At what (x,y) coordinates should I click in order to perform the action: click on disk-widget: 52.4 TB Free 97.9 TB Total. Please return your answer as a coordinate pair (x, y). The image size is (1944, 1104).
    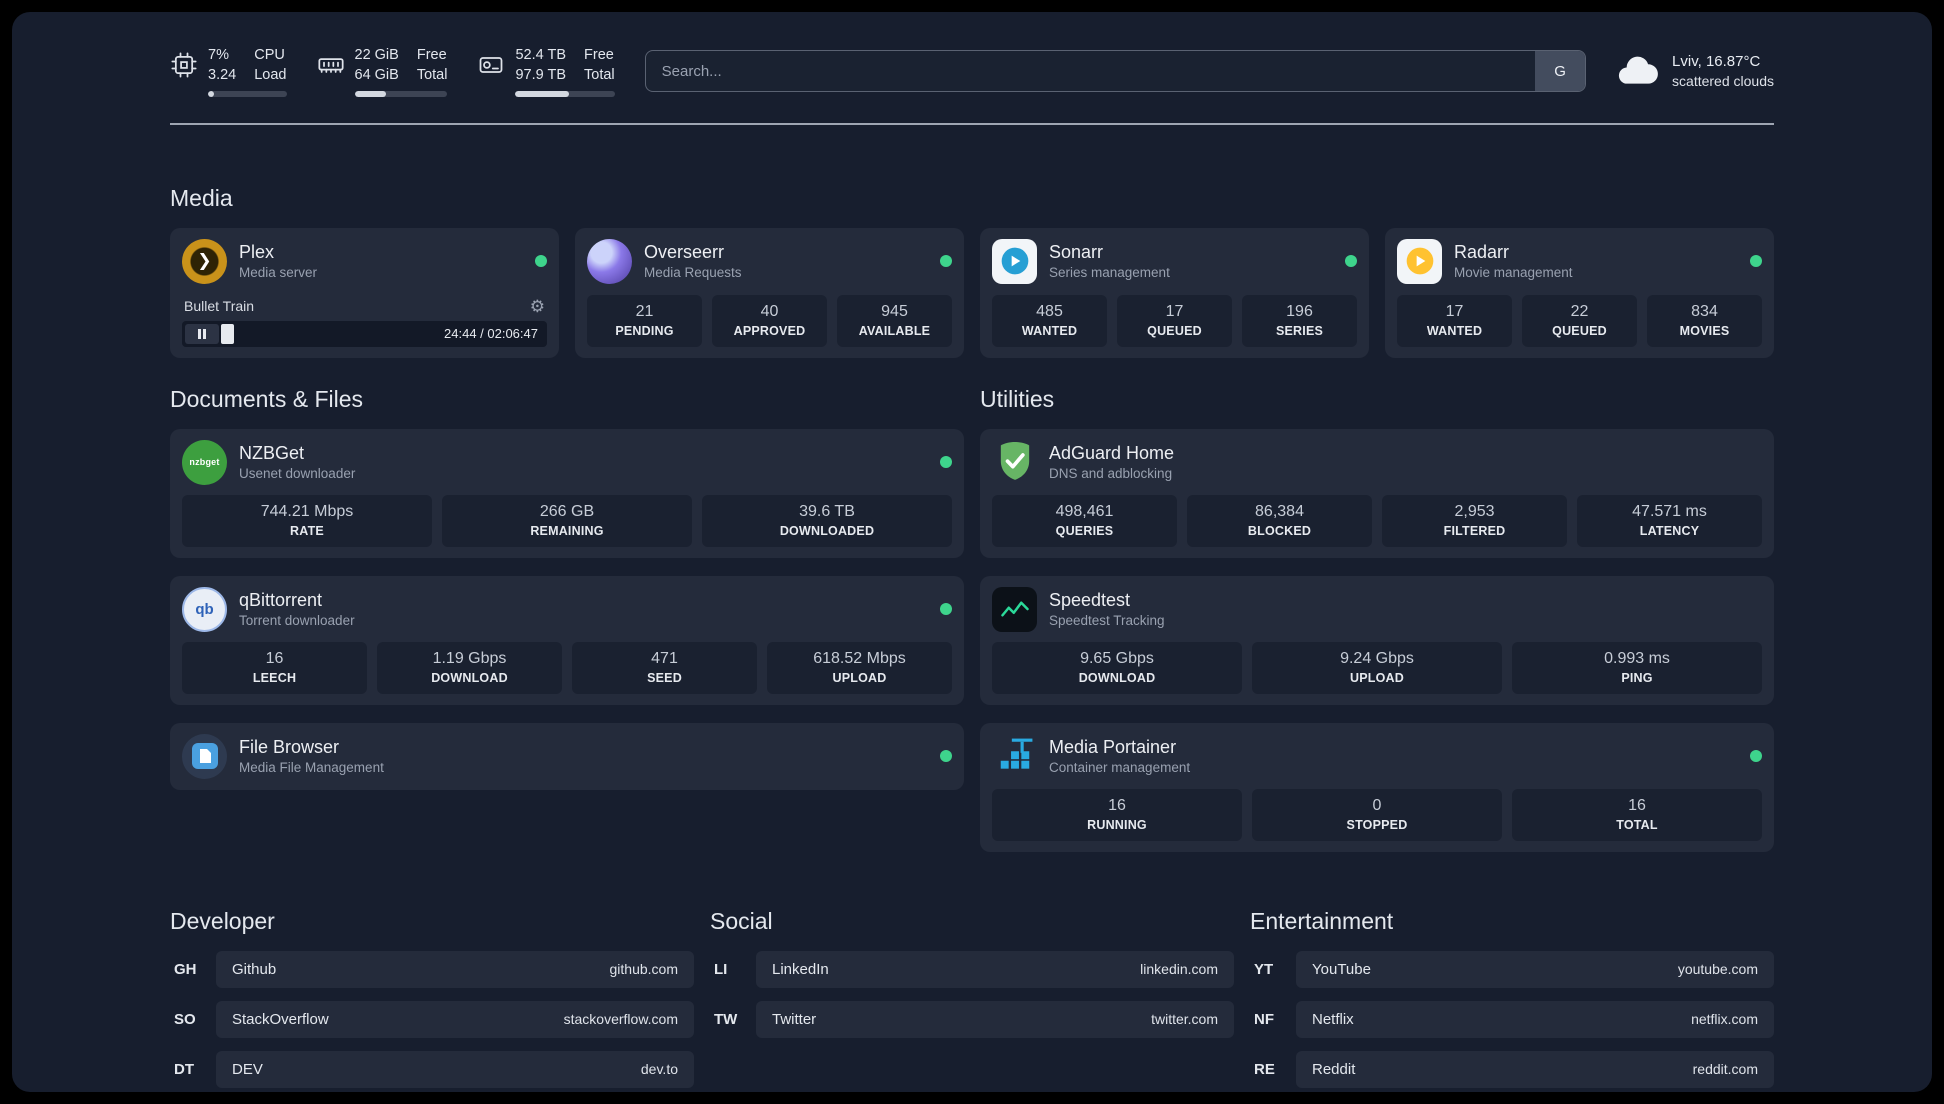
    Looking at the image, I should click on (546, 71).